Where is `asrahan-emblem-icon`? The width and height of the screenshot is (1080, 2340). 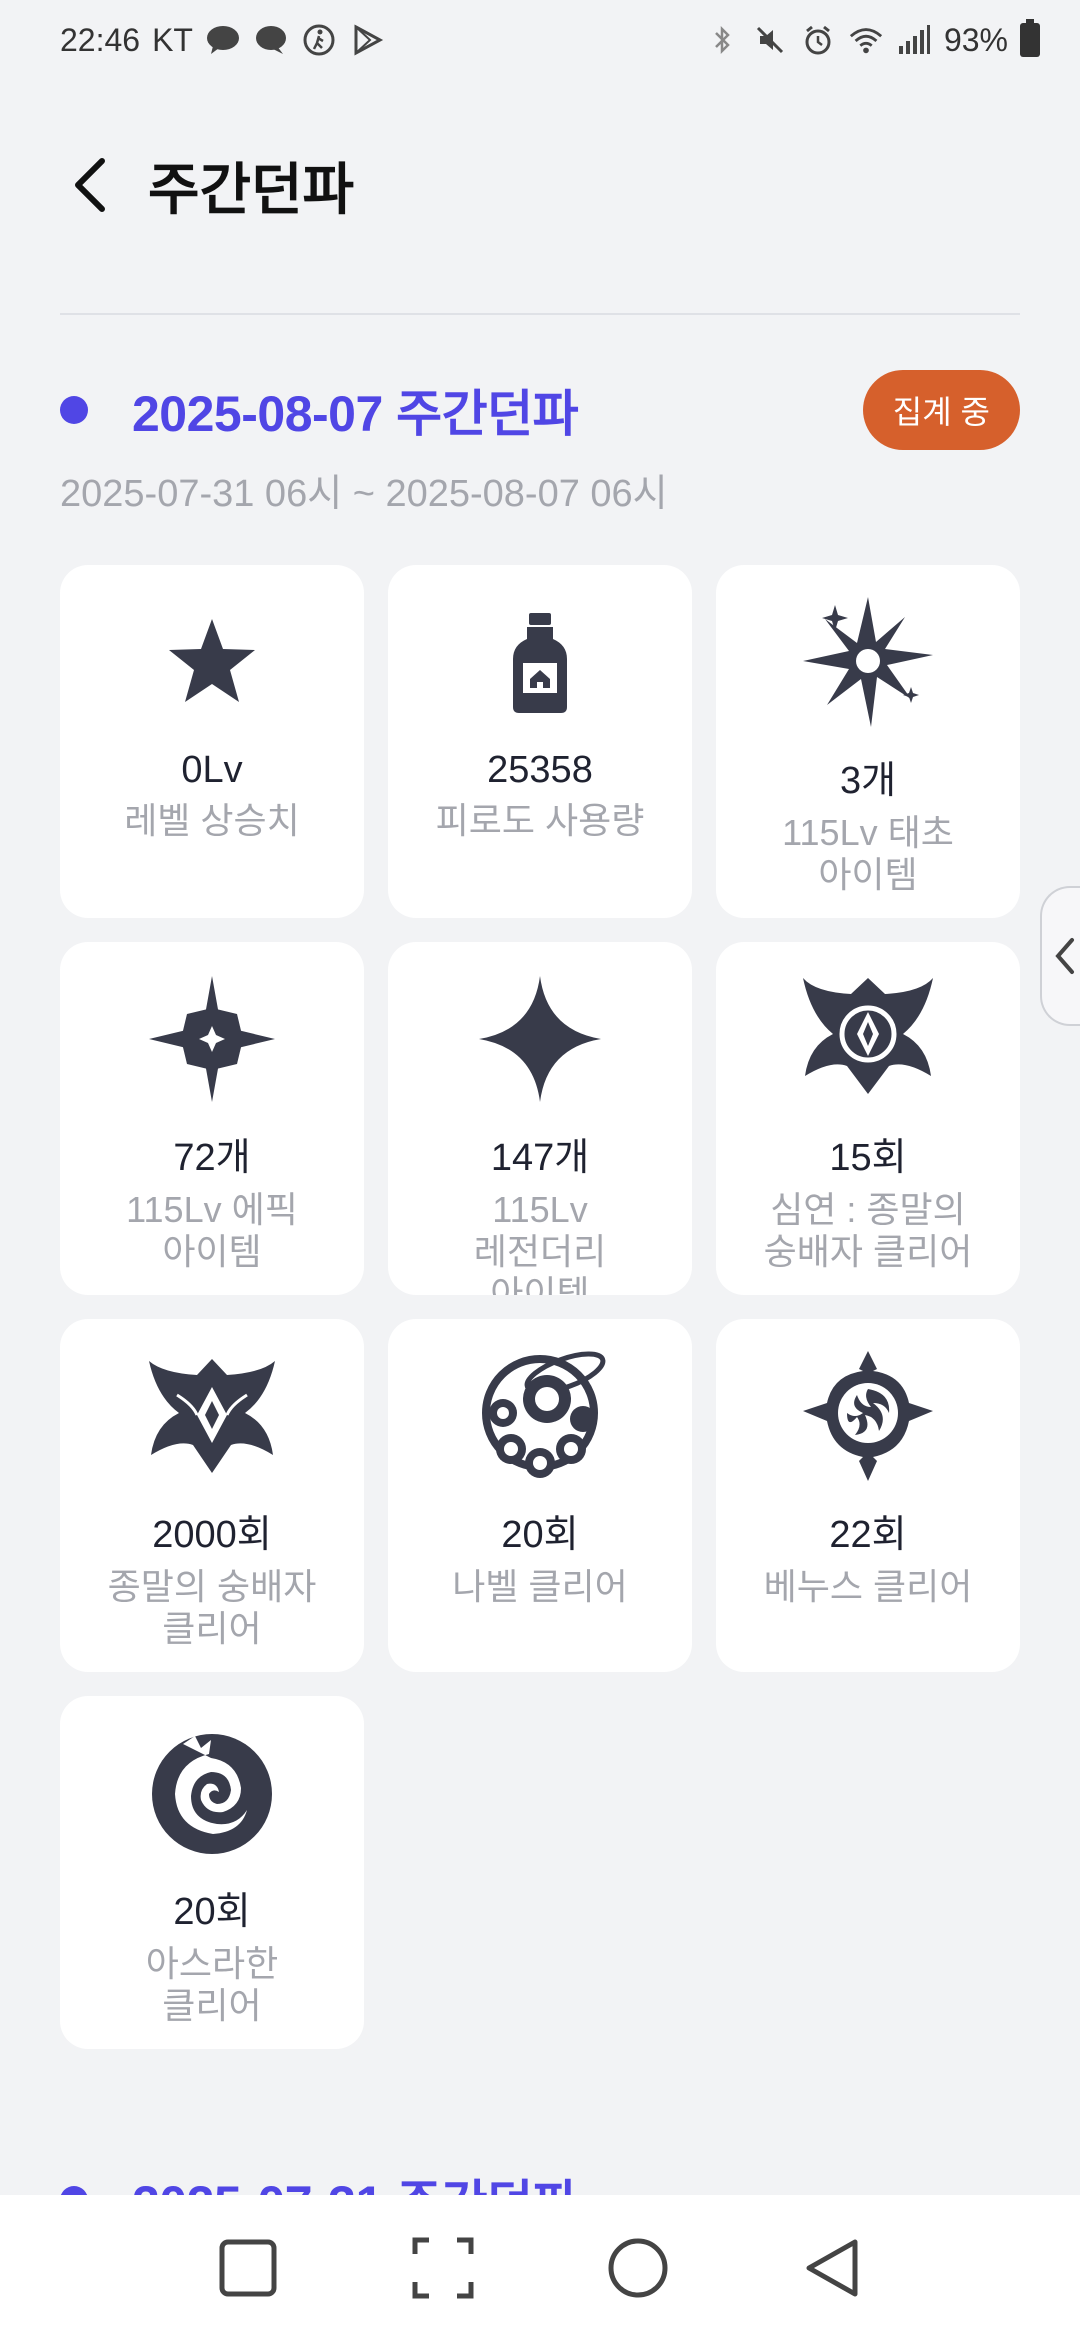
asrahan-emblem-icon is located at coordinates (212, 1793).